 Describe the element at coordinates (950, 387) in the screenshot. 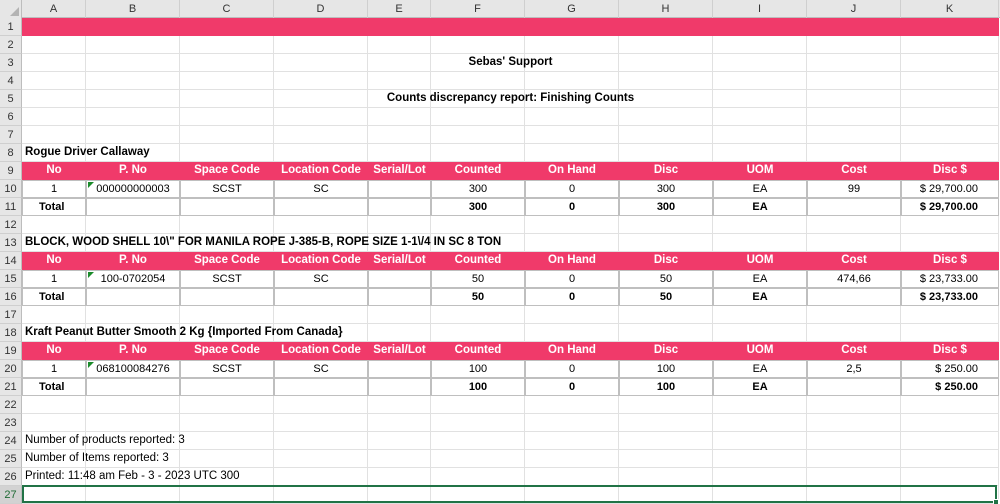

I see `total-disc-amount: $ 250.00` at that location.